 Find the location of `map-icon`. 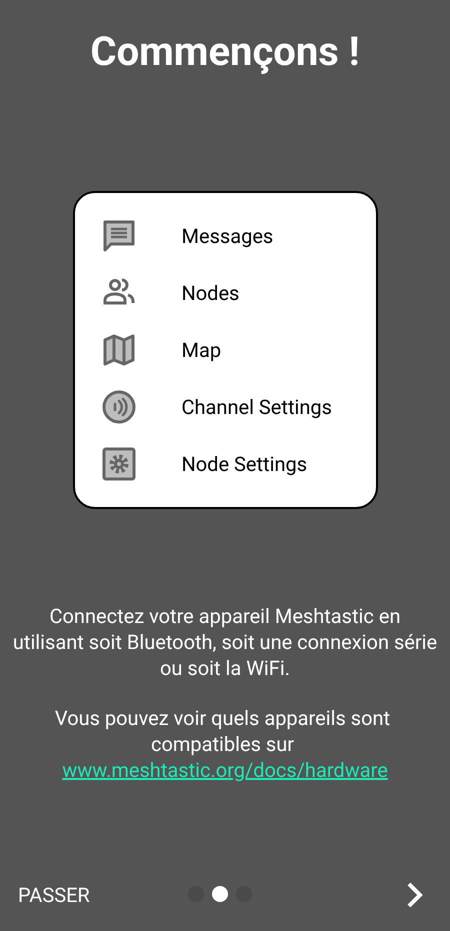

map-icon is located at coordinates (118, 350).